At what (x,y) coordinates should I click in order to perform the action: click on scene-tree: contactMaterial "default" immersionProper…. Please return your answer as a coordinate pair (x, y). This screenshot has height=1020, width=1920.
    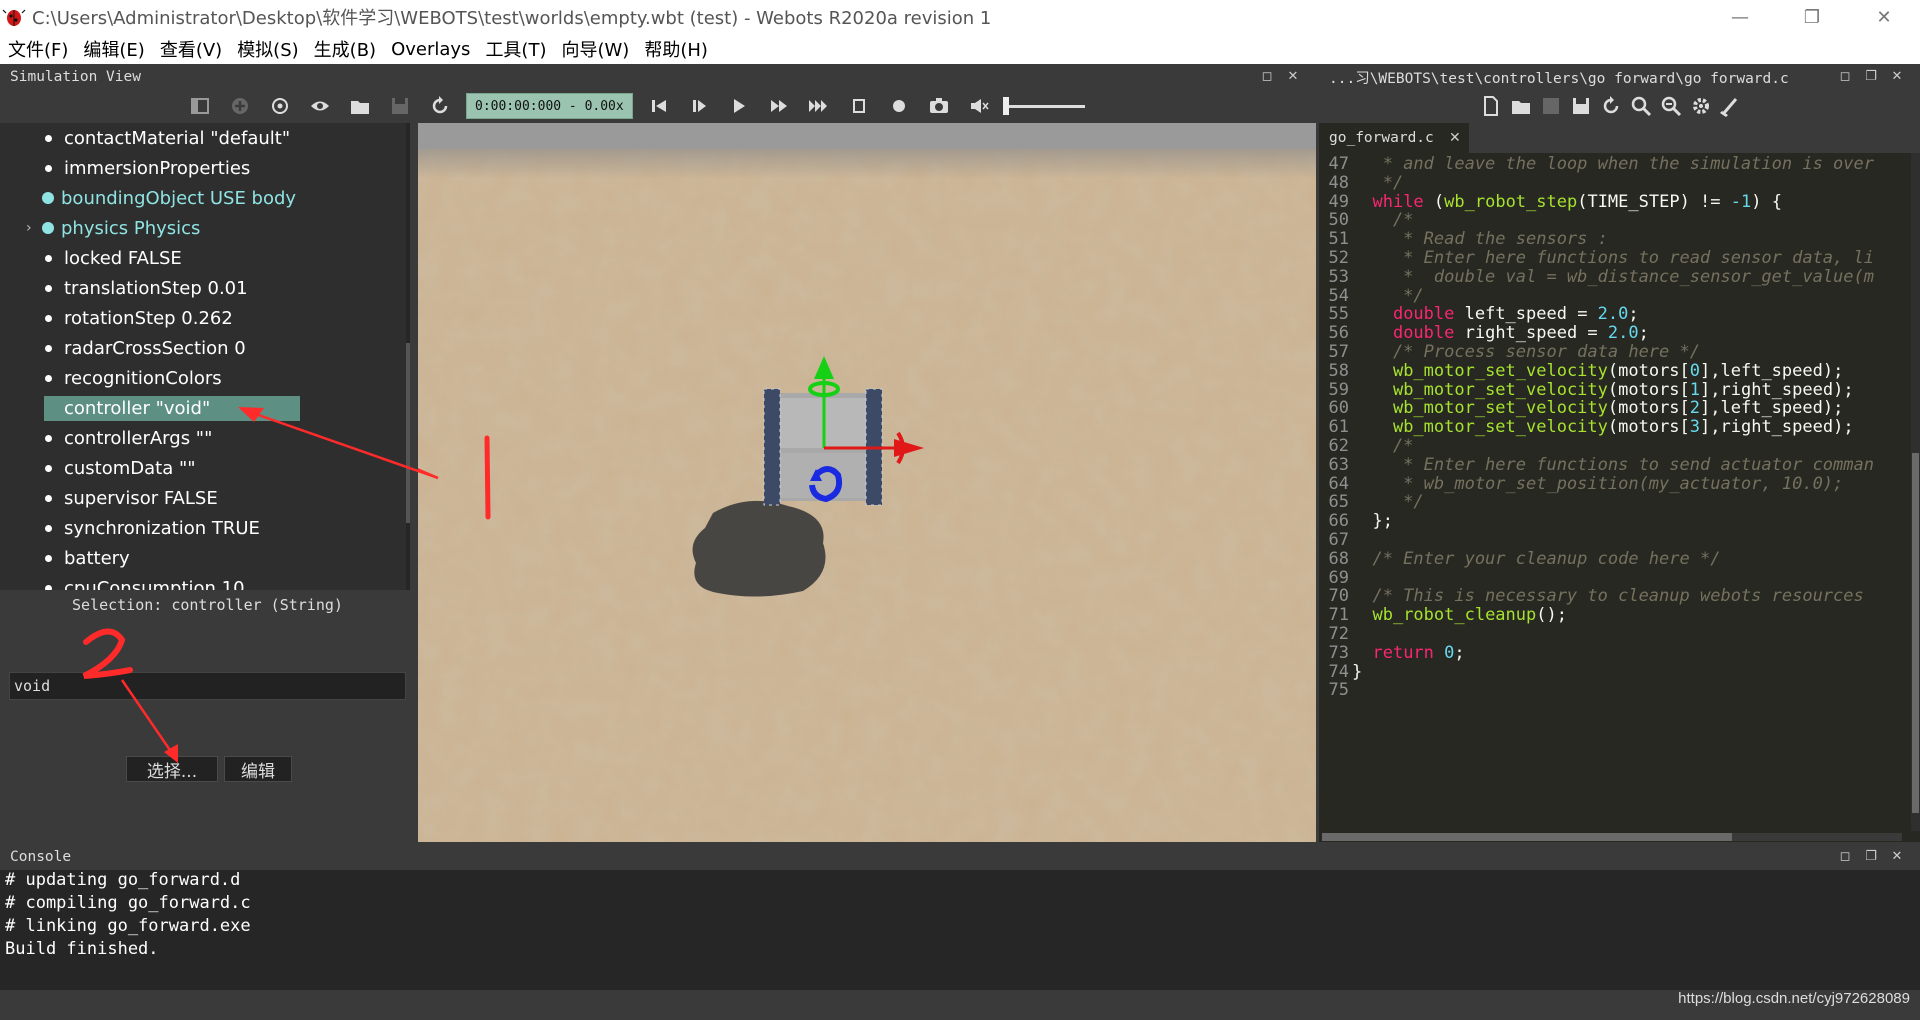
    Looking at the image, I should click on (205, 356).